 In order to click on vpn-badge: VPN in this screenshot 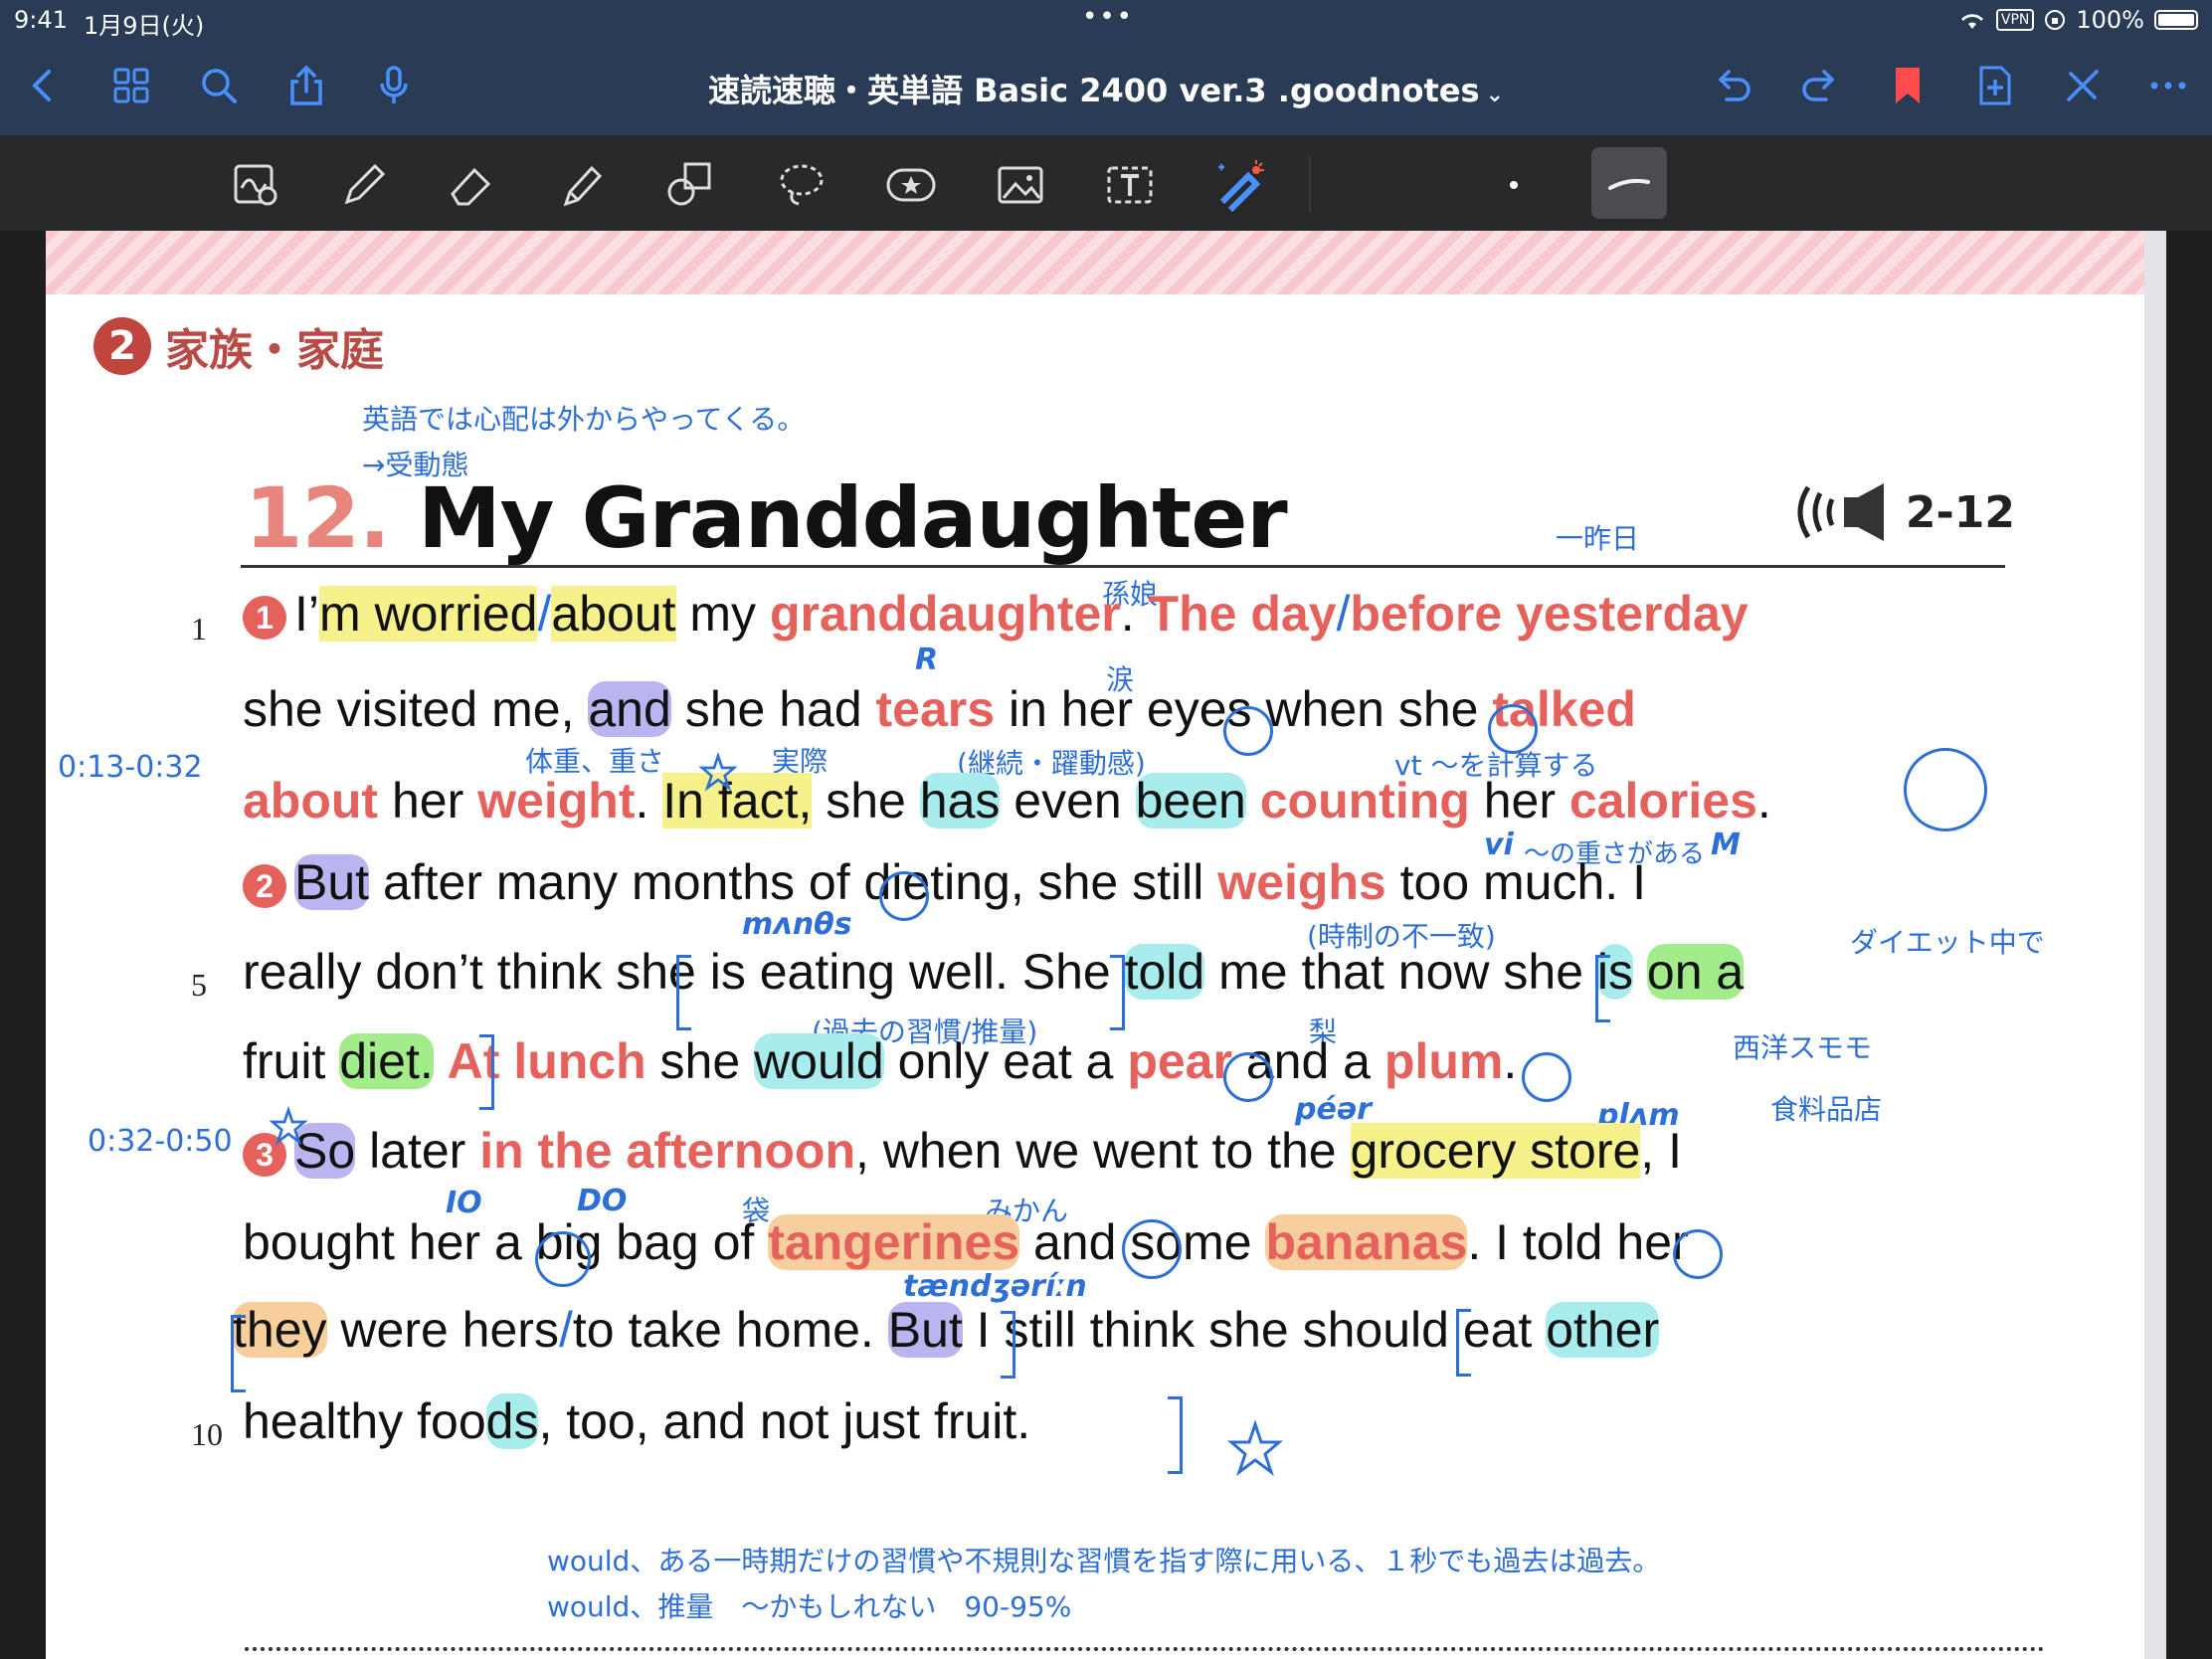, I will do `click(2015, 20)`.